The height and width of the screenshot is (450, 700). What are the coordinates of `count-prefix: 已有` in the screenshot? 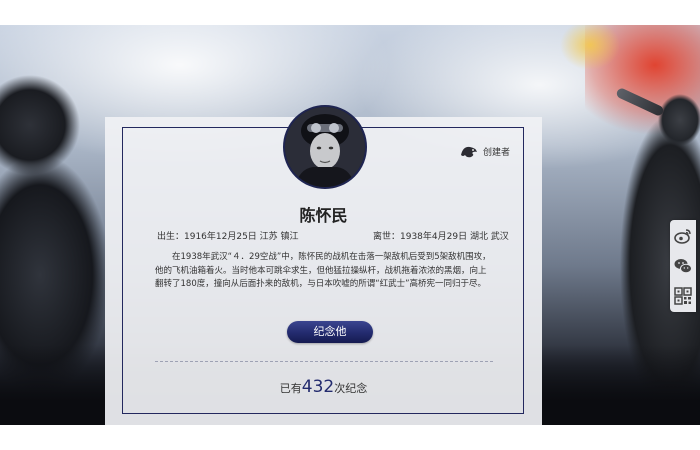 It's located at (290, 388).